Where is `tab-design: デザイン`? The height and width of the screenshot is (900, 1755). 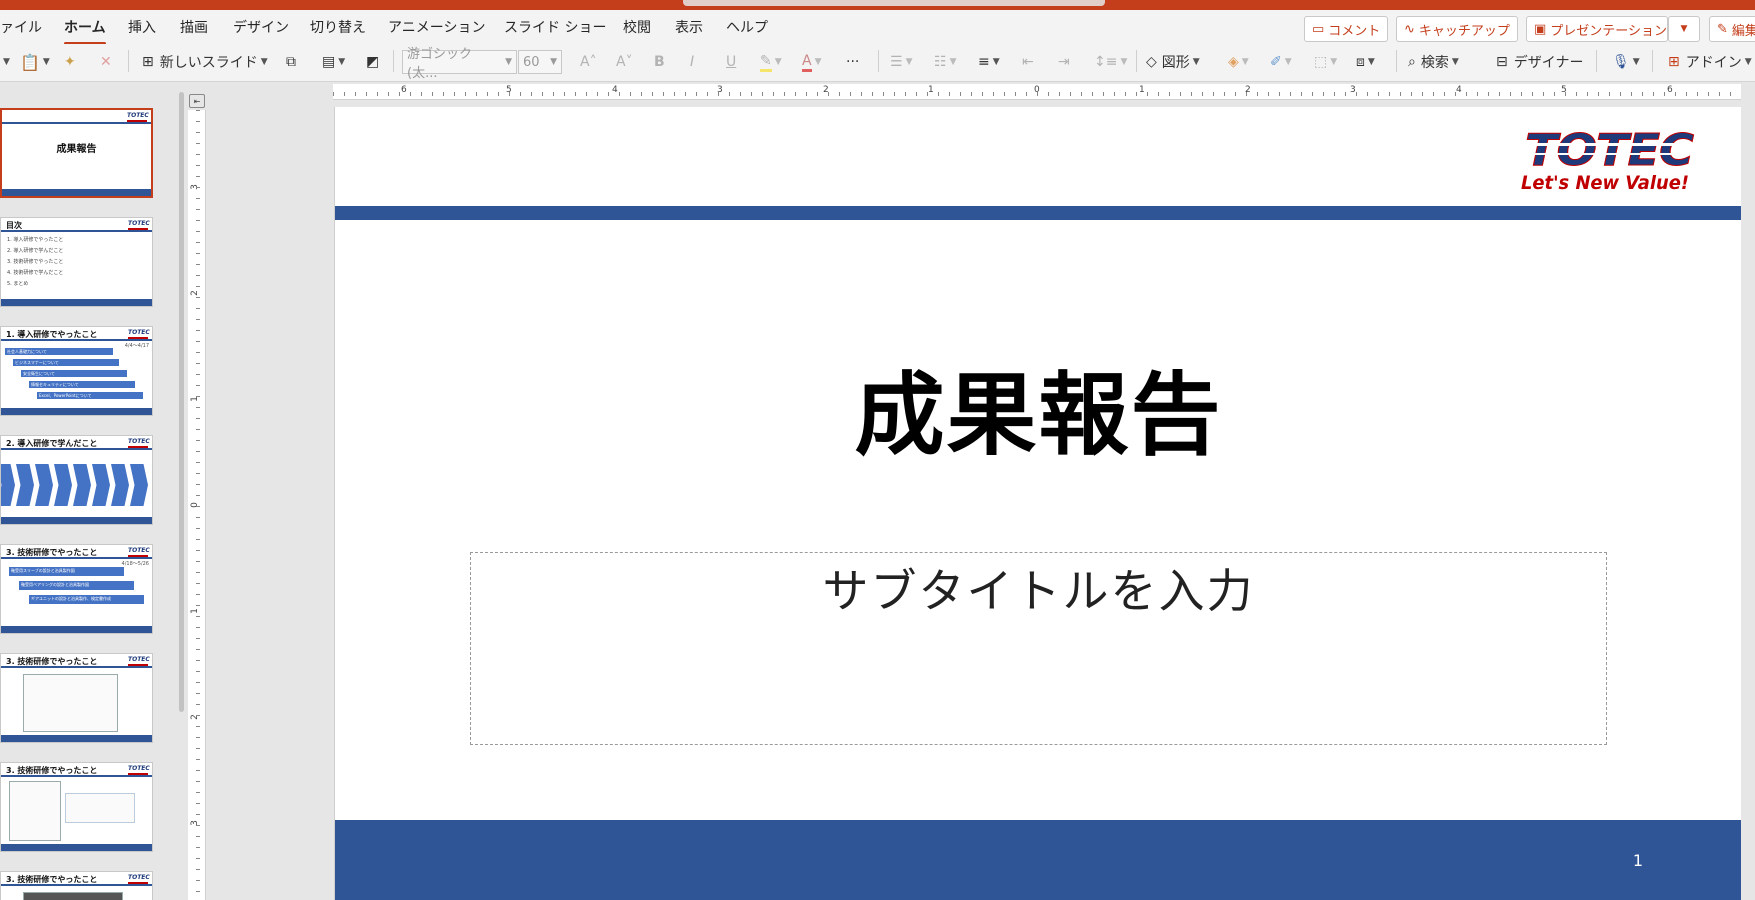 tab-design: デザイン is located at coordinates (261, 27).